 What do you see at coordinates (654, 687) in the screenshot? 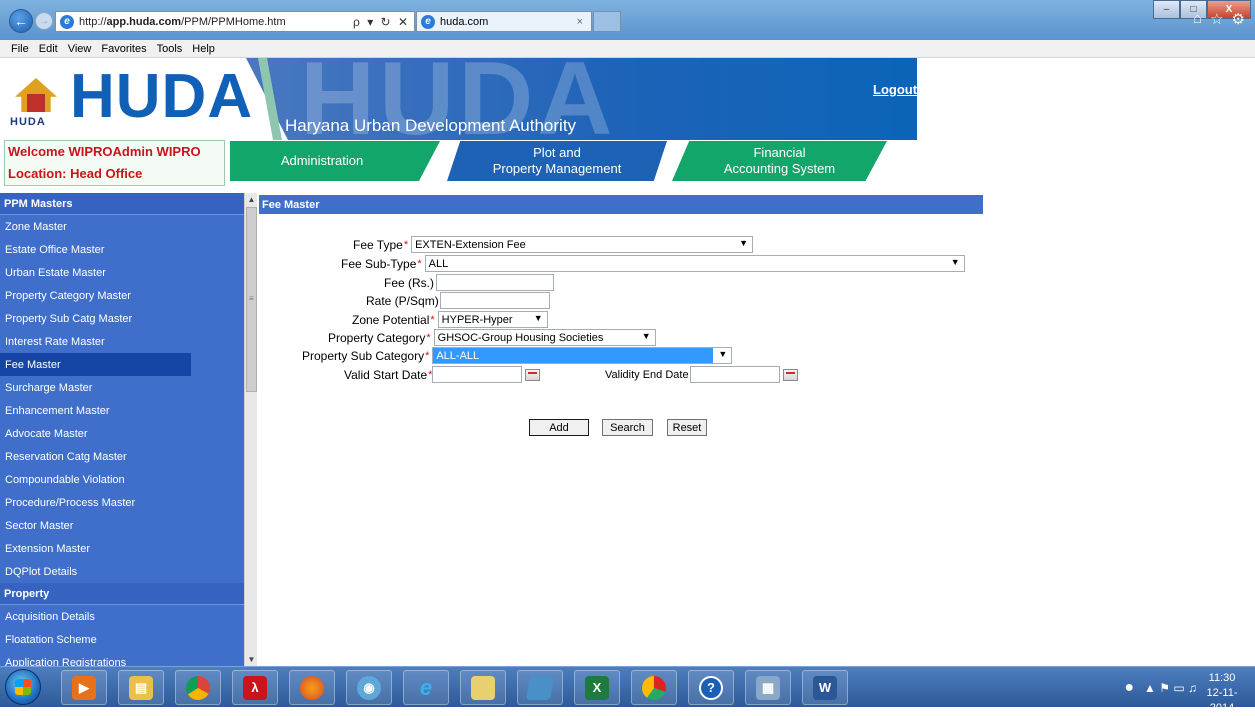
I see `paint-icon` at bounding box center [654, 687].